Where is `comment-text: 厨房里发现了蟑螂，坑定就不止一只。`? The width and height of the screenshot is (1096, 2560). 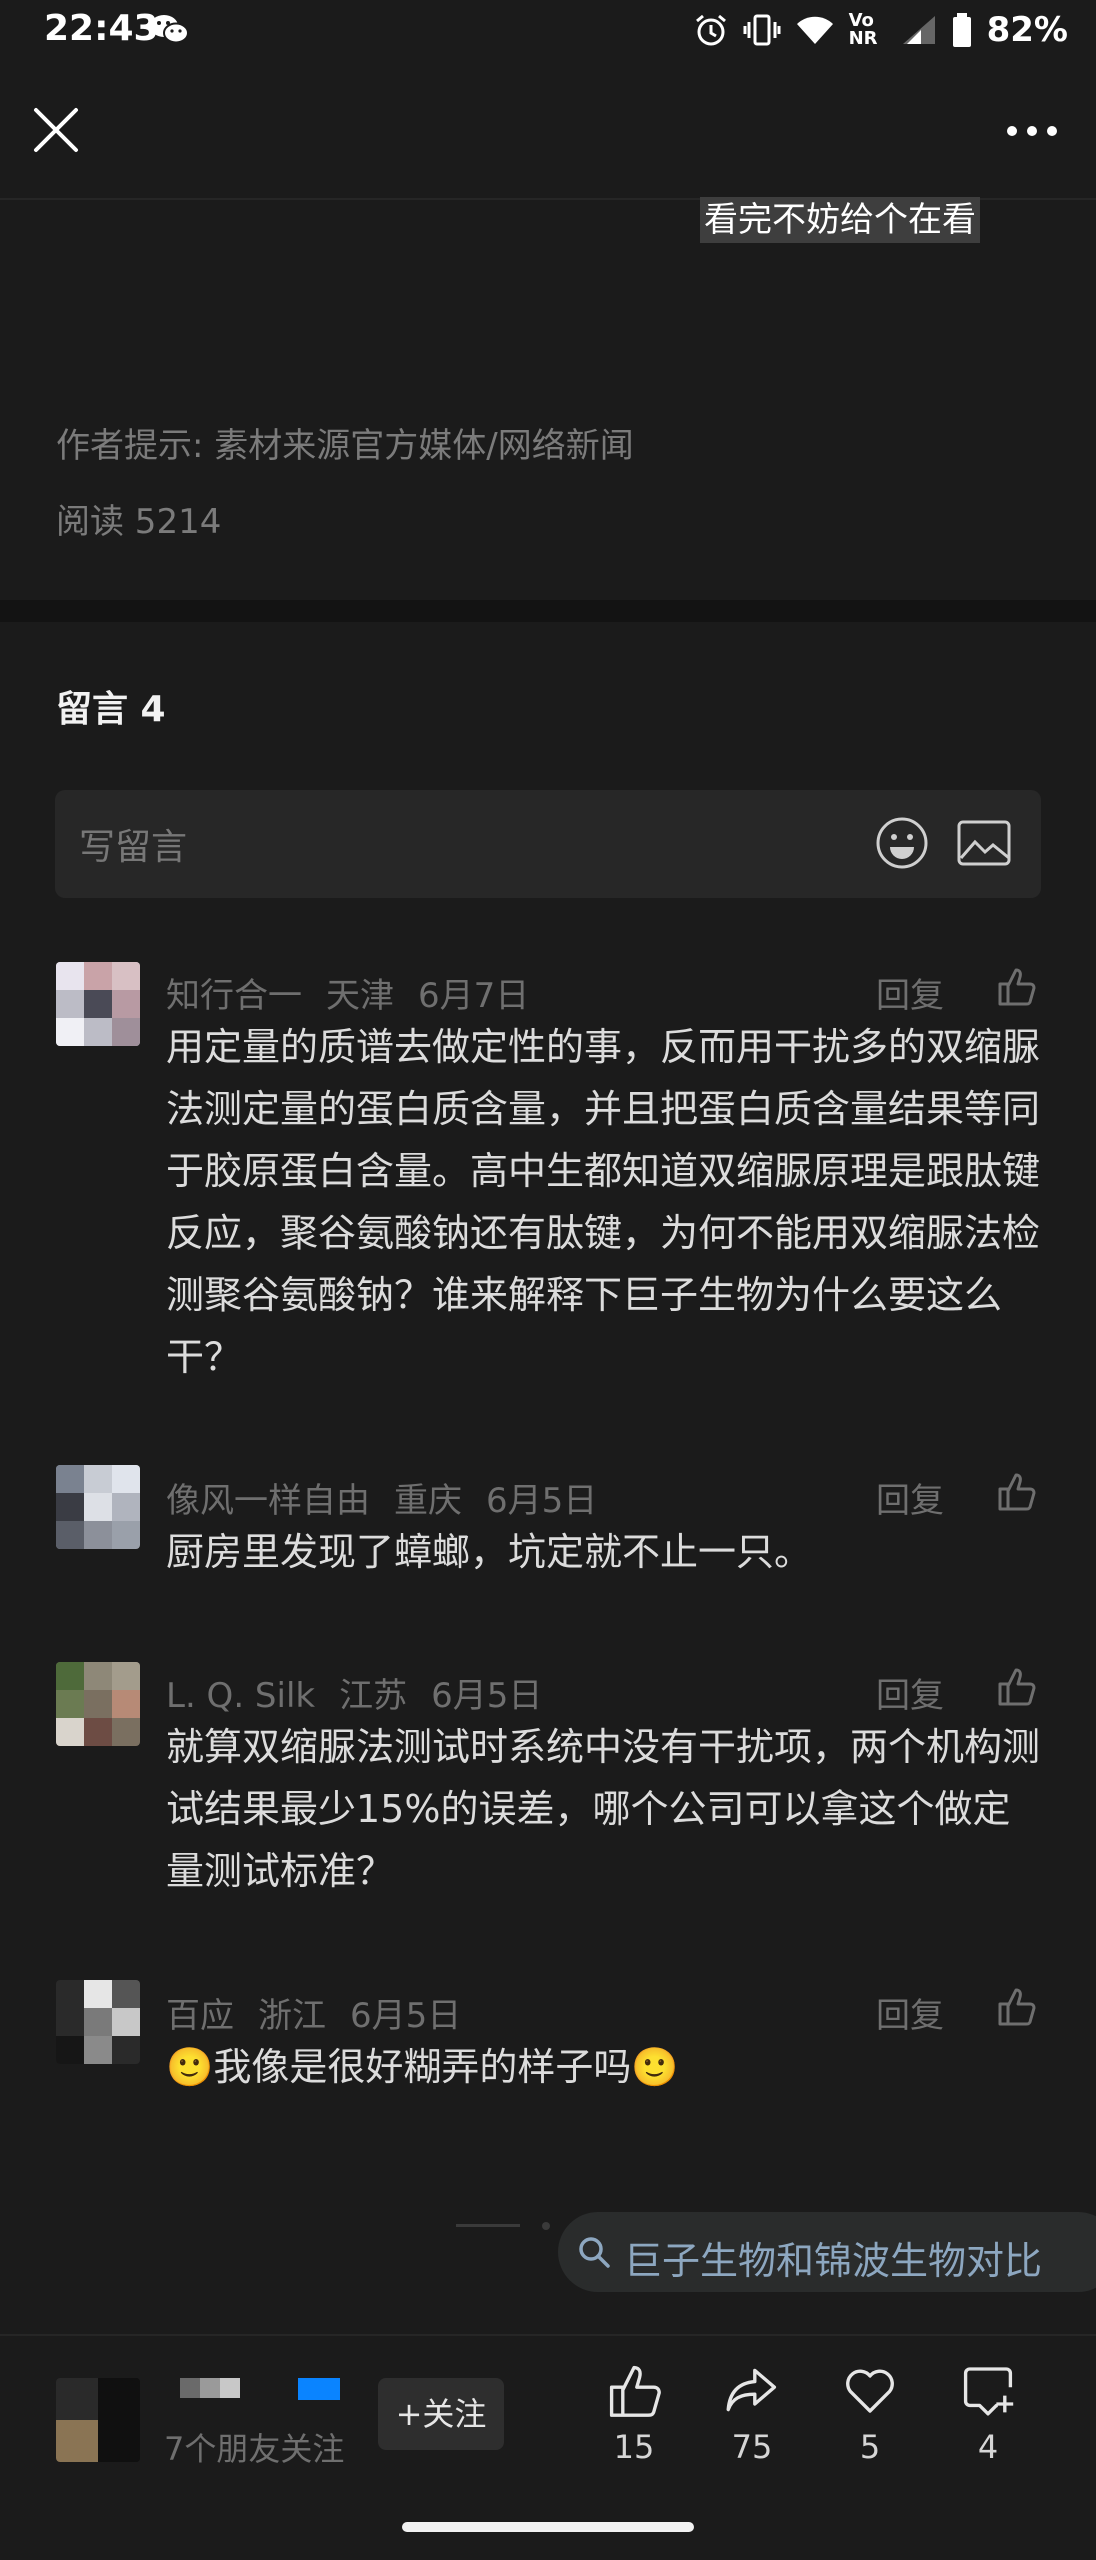 comment-text: 厨房里发现了蟑螂，坑定就不止一只。 is located at coordinates (489, 1552).